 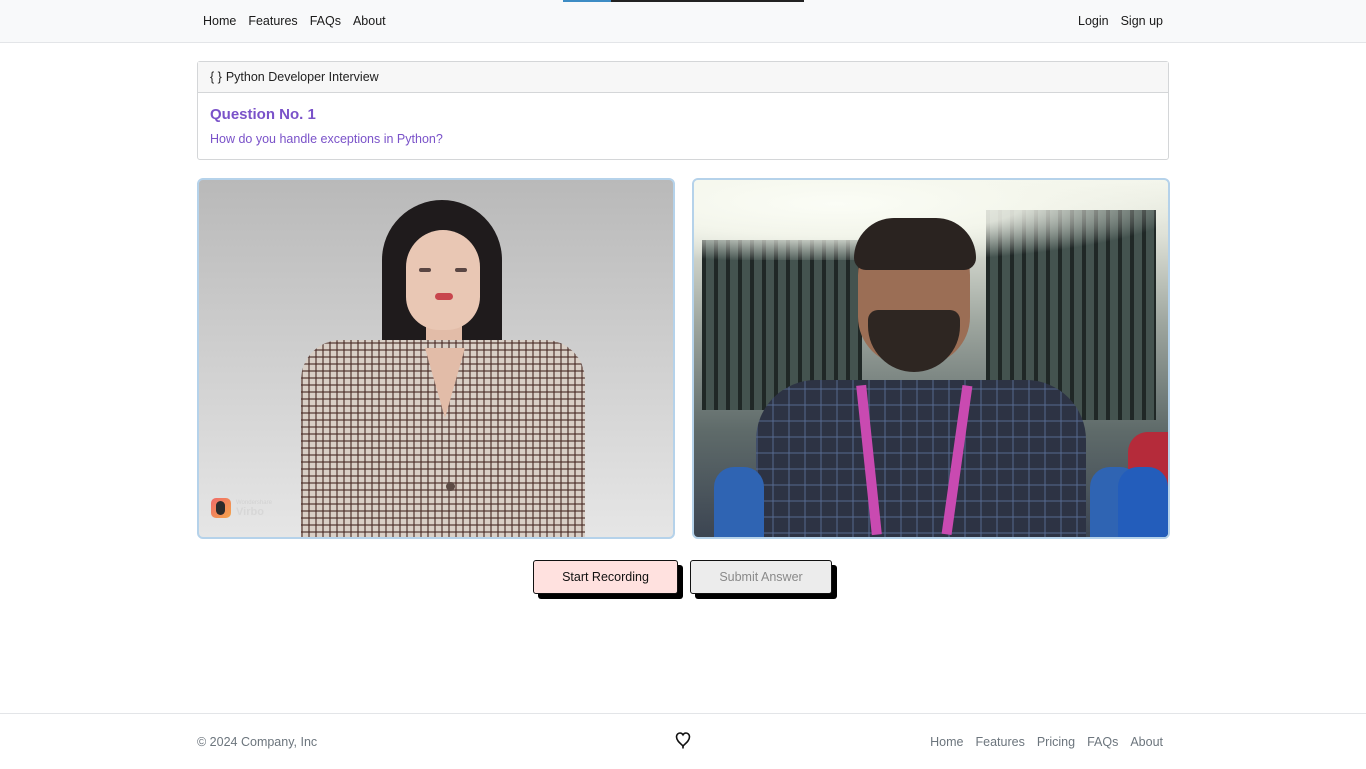 What do you see at coordinates (1102, 742) in the screenshot?
I see `footer-faqs-link: FAQs` at bounding box center [1102, 742].